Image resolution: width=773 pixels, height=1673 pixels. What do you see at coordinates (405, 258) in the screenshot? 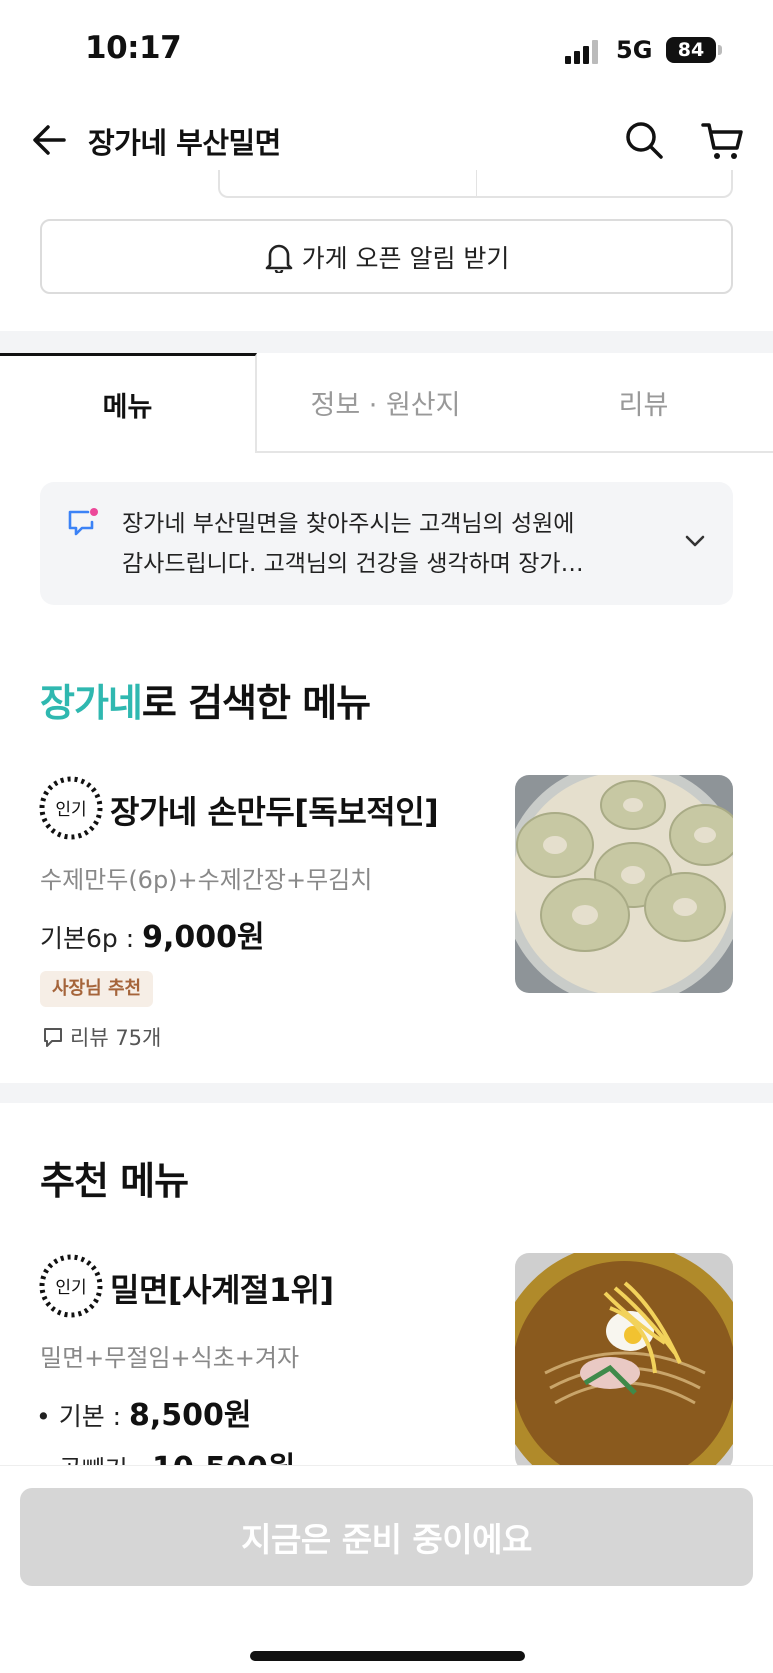
I see `alarm-button-label: 가게 오픈 알림 받기` at bounding box center [405, 258].